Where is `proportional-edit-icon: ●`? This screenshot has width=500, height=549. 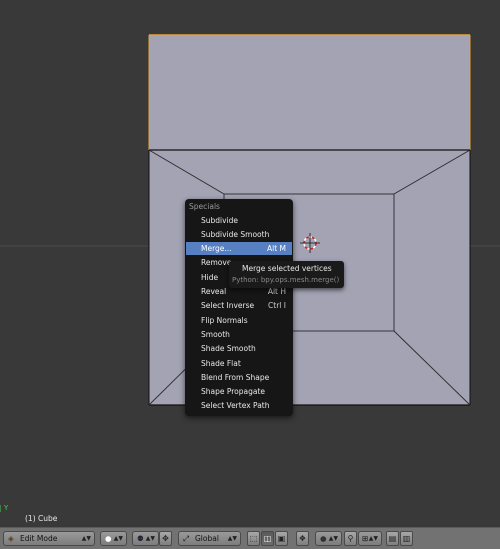 proportional-edit-icon: ● is located at coordinates (323, 538).